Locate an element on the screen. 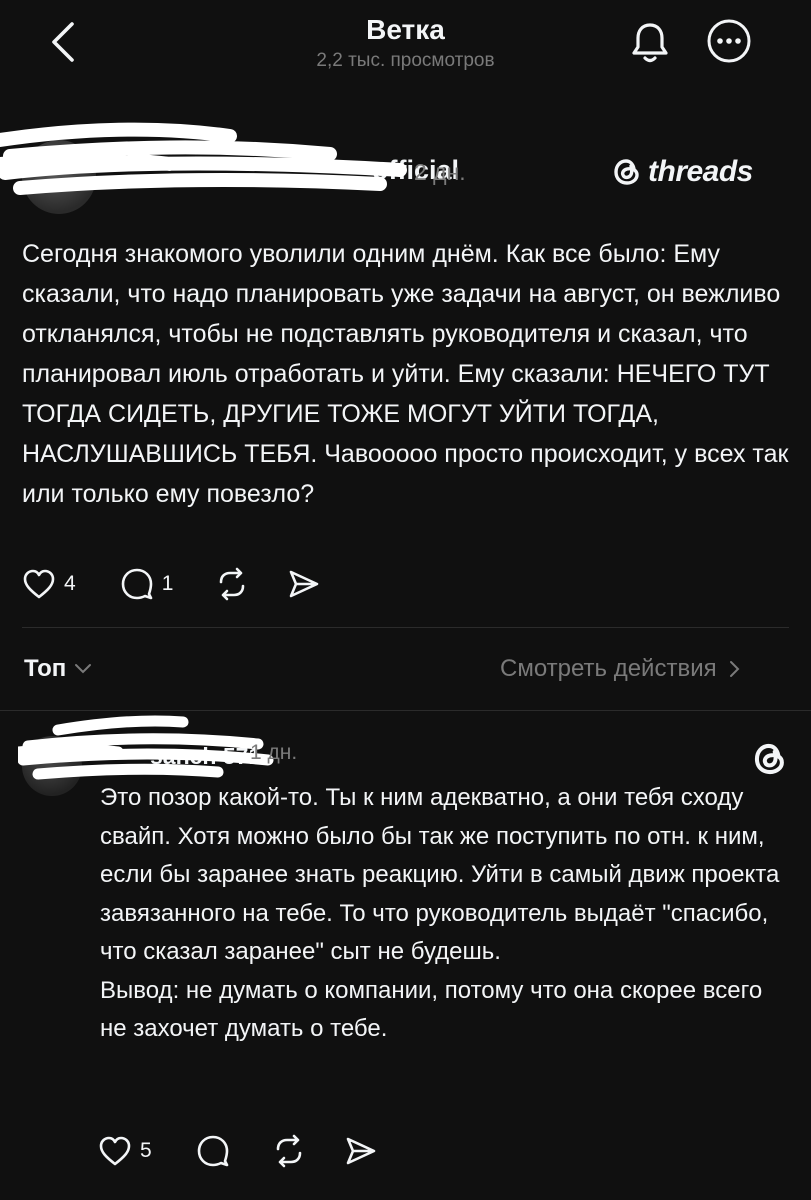  post-timestamp: 2 дн. is located at coordinates (440, 172).